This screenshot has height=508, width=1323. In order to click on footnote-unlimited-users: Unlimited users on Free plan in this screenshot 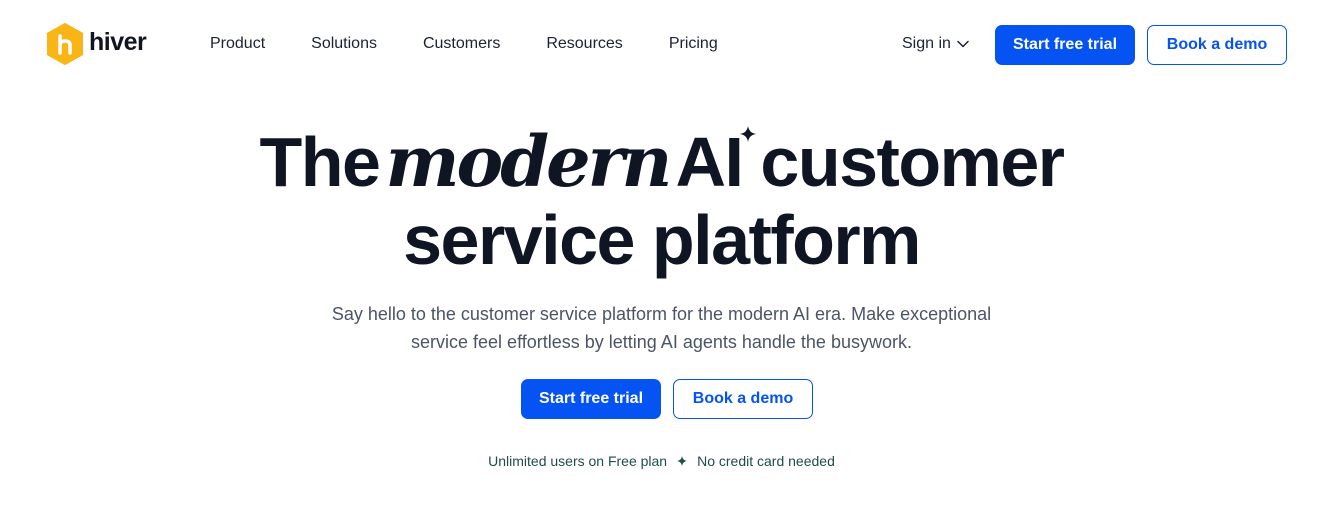, I will do `click(578, 461)`.